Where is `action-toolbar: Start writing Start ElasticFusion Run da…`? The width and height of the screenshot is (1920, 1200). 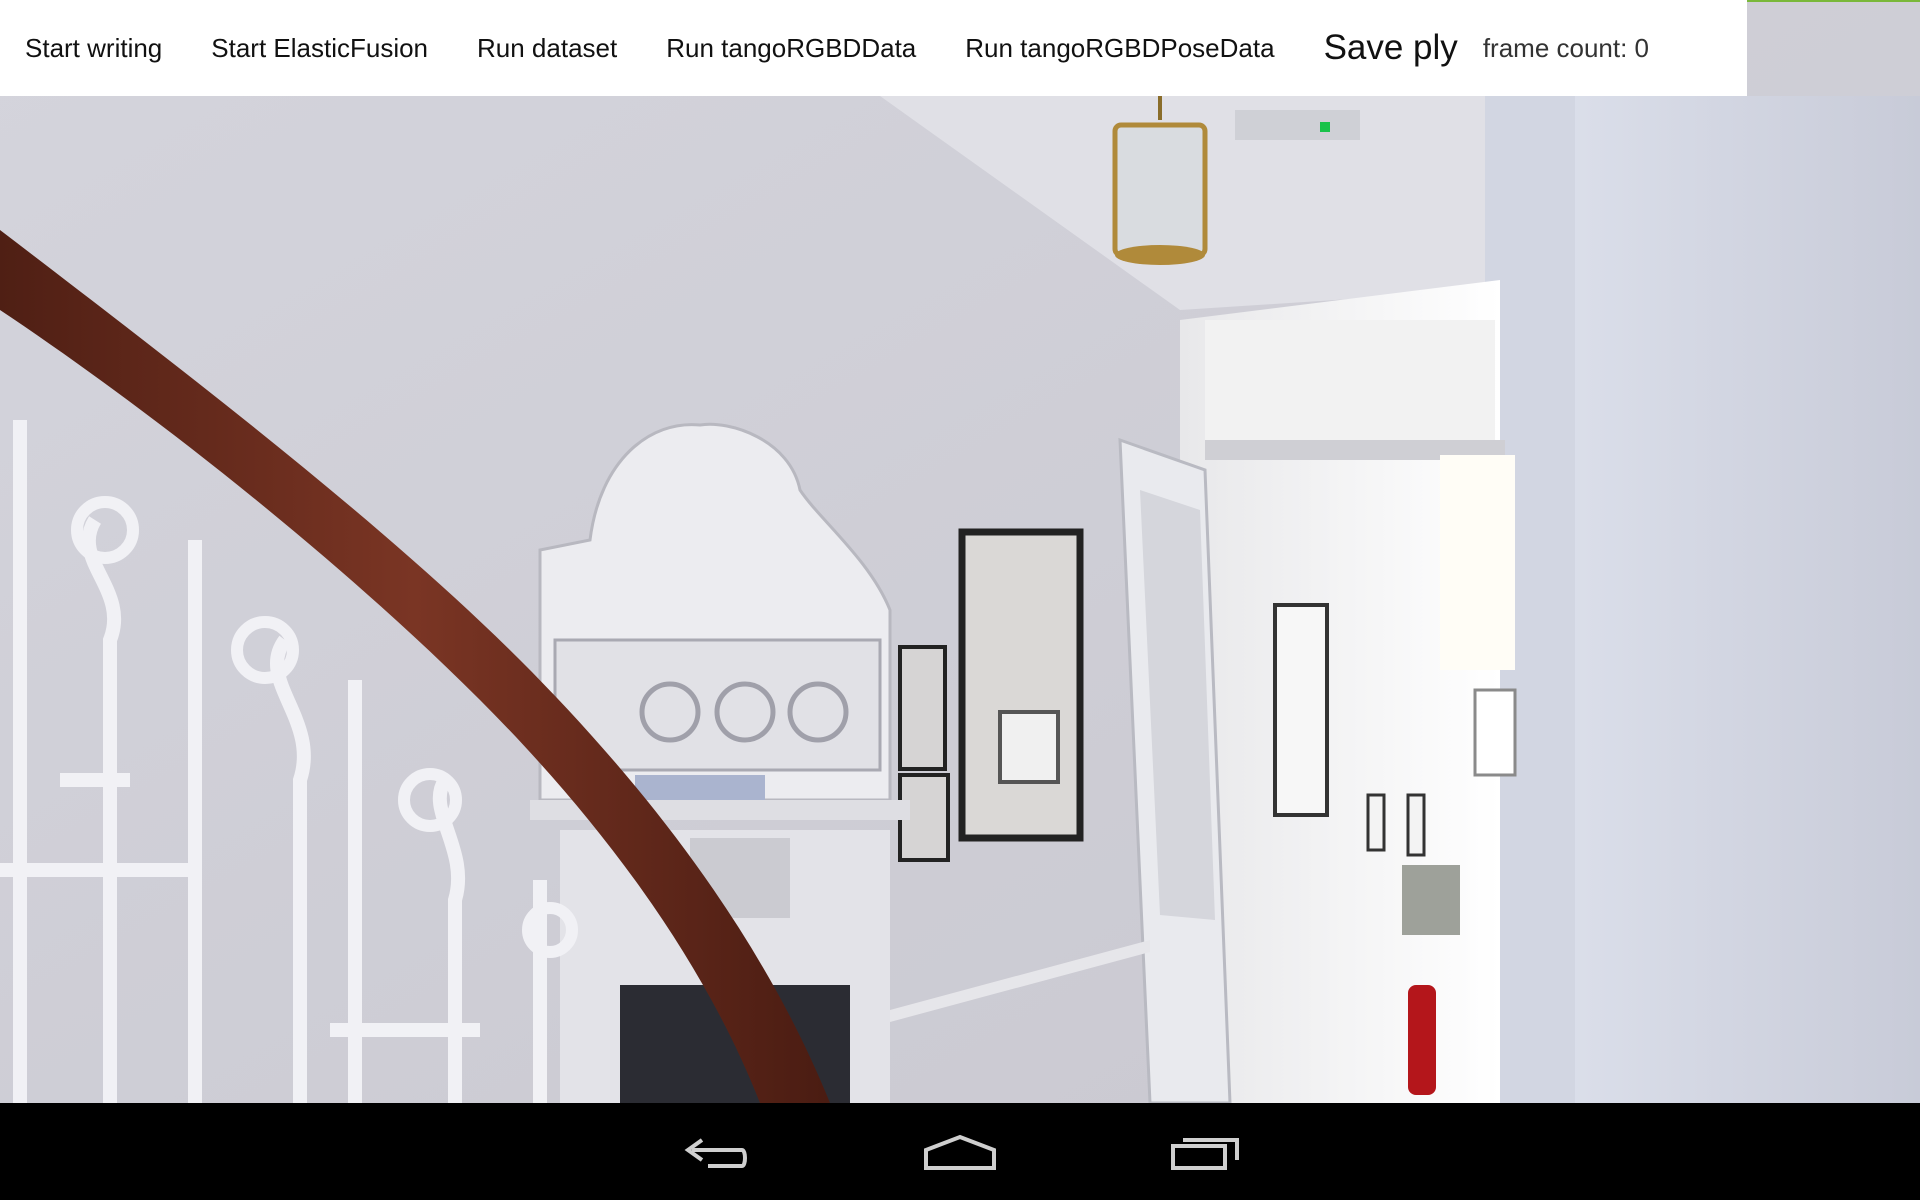 action-toolbar: Start writing Start ElasticFusion Run da… is located at coordinates (873, 48).